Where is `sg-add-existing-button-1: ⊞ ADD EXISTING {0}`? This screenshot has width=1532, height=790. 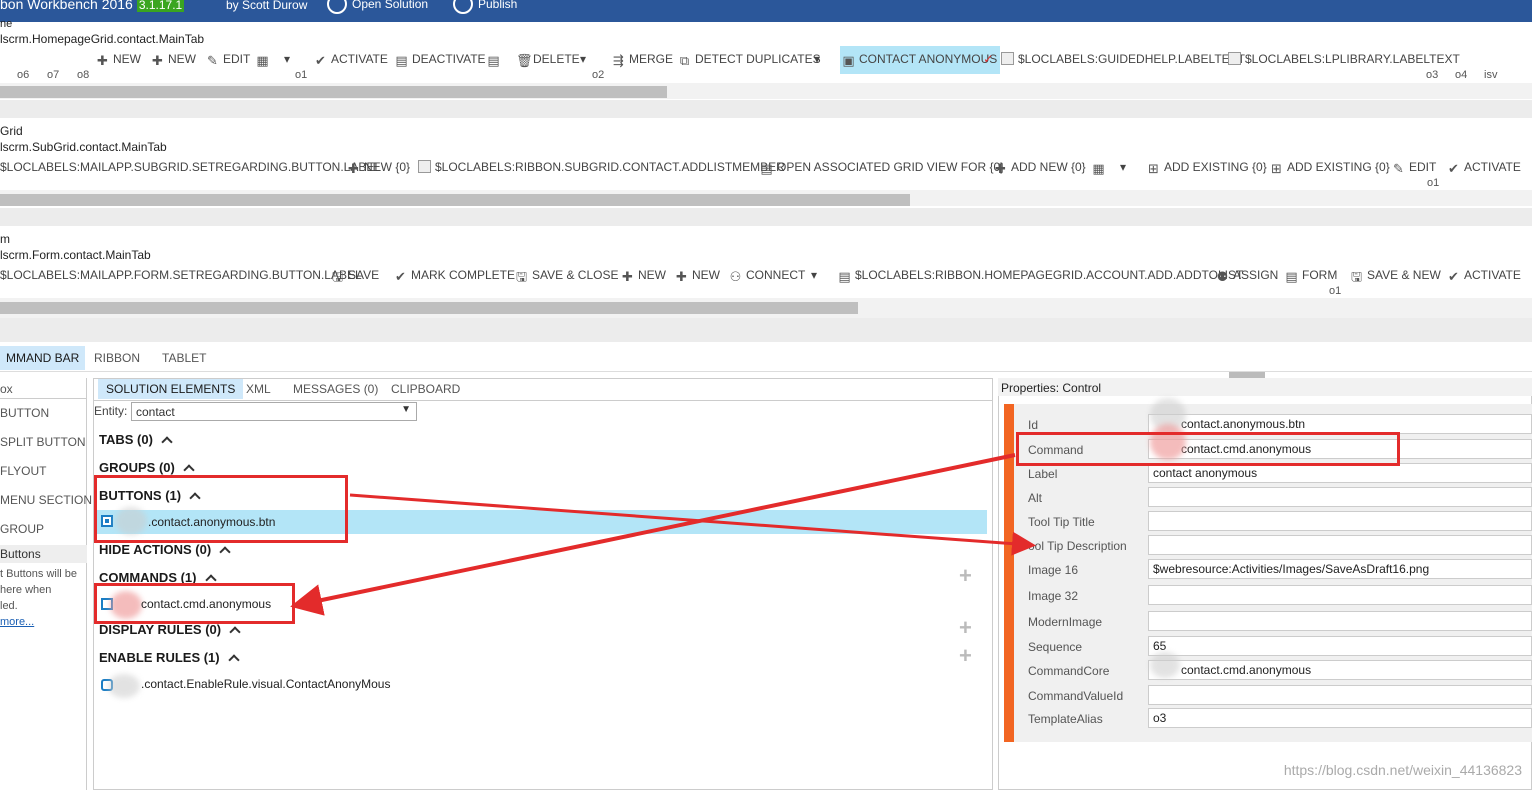 sg-add-existing-button-1: ⊞ ADD EXISTING {0} is located at coordinates (1207, 167).